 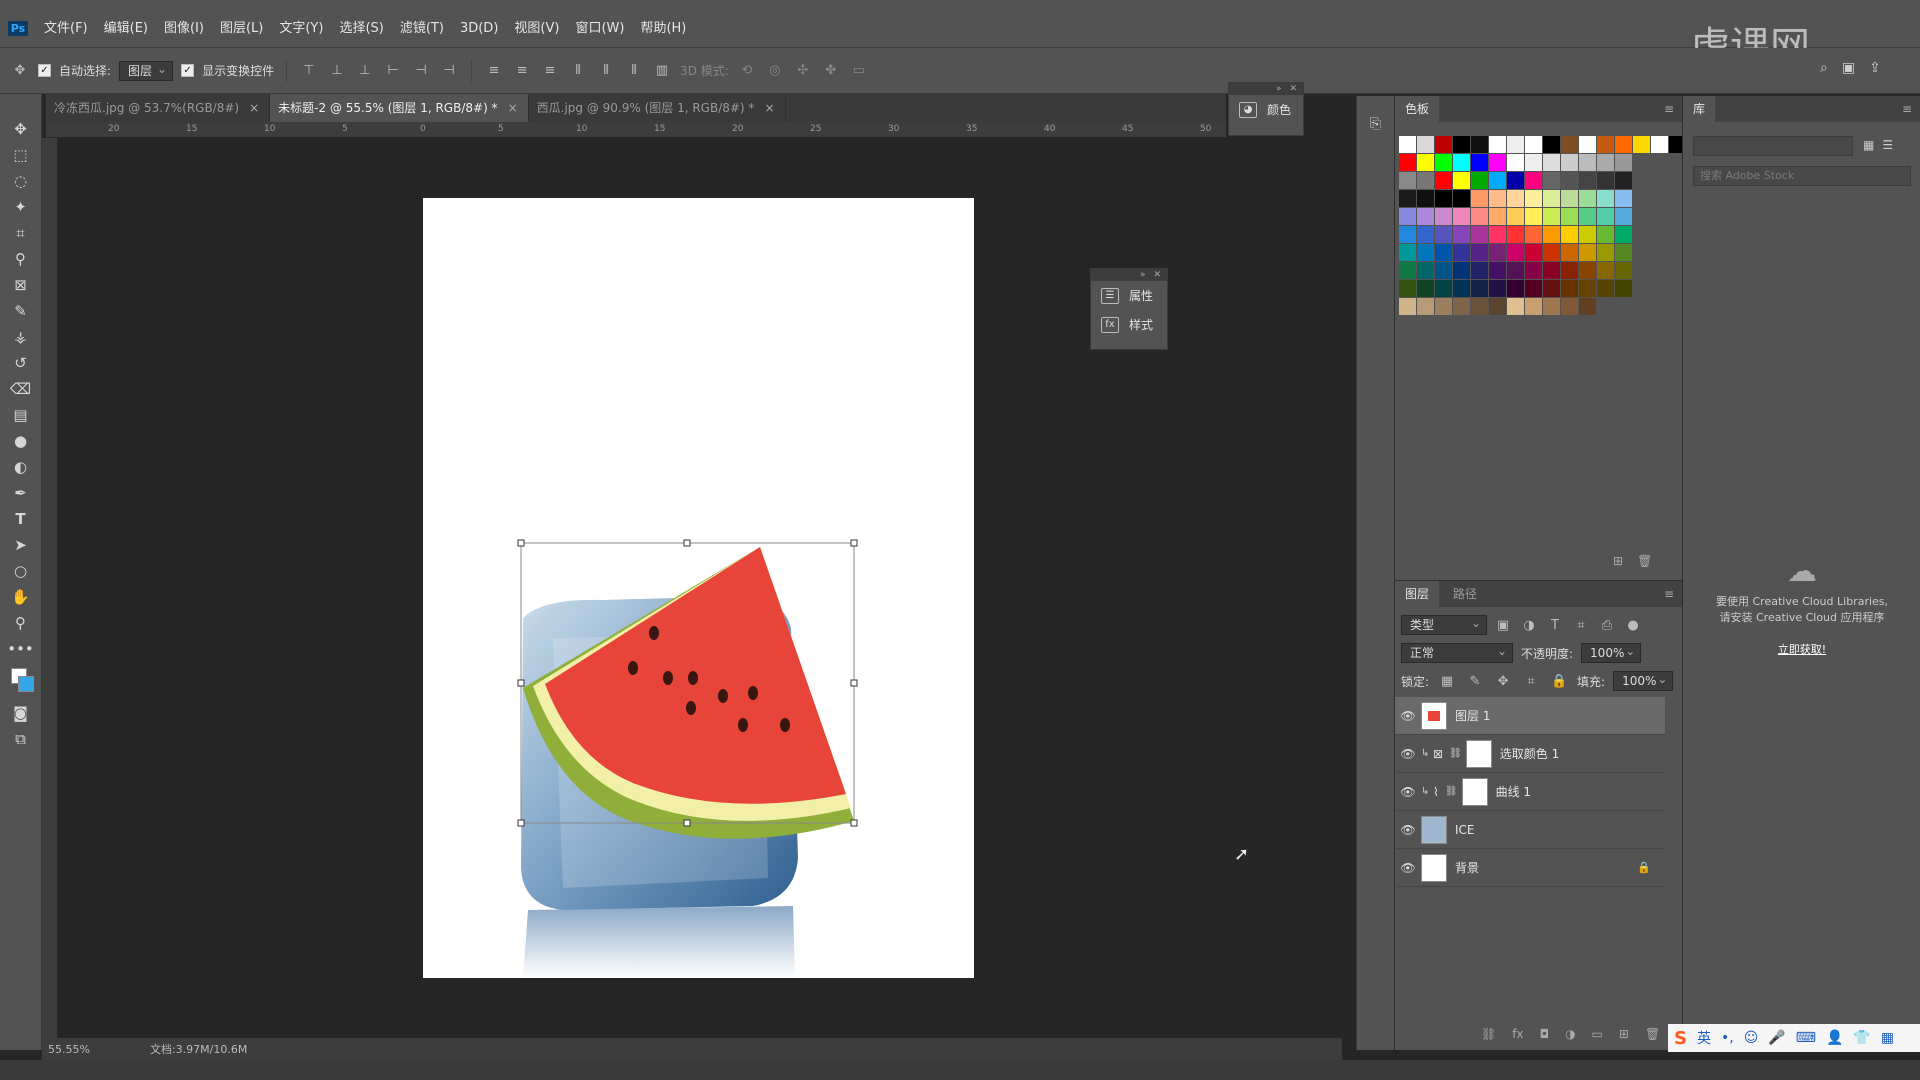 What do you see at coordinates (1727, 1038) in the screenshot?
I see `punctuation-icon: •,` at bounding box center [1727, 1038].